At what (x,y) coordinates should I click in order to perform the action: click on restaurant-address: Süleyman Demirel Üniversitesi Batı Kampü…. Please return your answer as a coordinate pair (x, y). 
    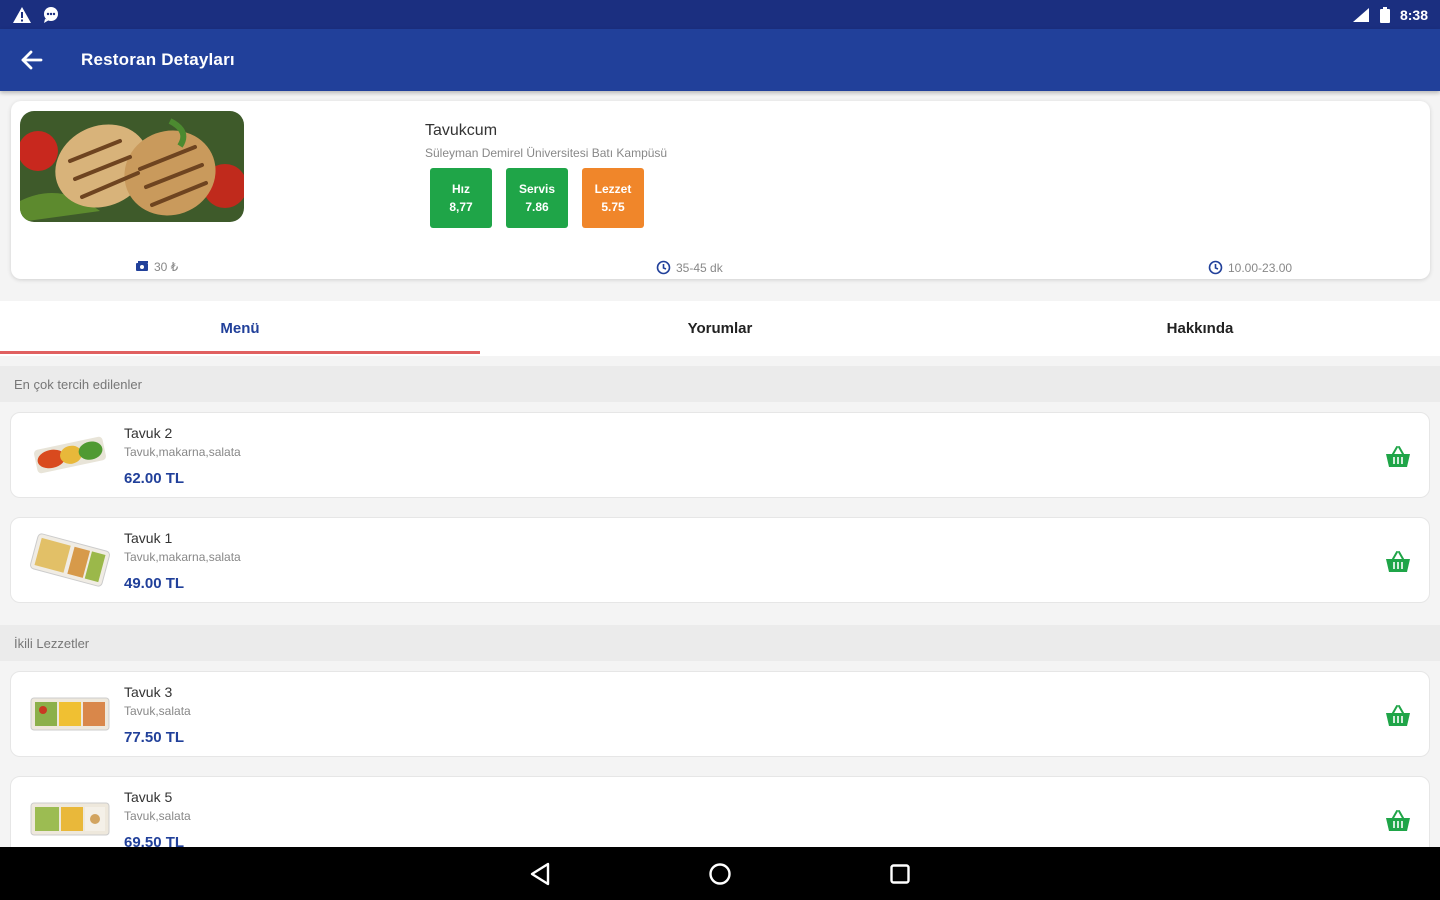
    Looking at the image, I should click on (546, 153).